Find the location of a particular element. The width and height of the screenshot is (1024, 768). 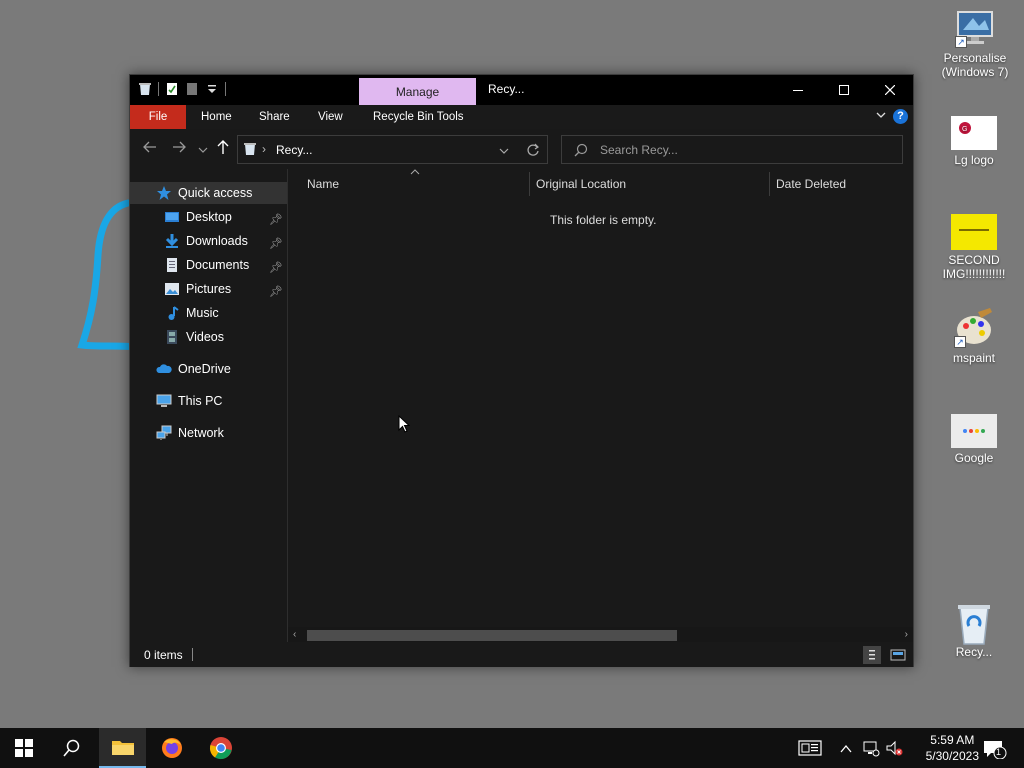

taskbar-firefox is located at coordinates (172, 748).